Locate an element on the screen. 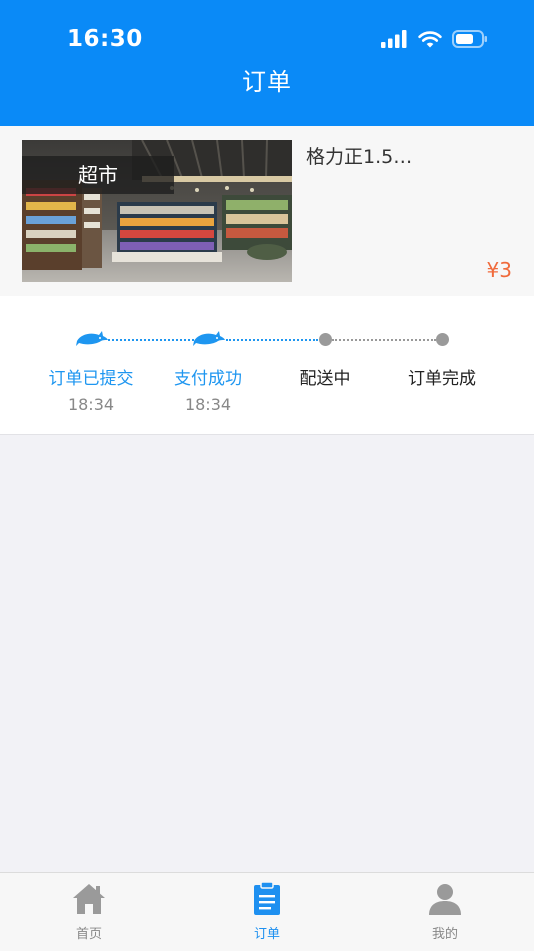  step-label-submitted: 订单已提交 is located at coordinates (91, 379).